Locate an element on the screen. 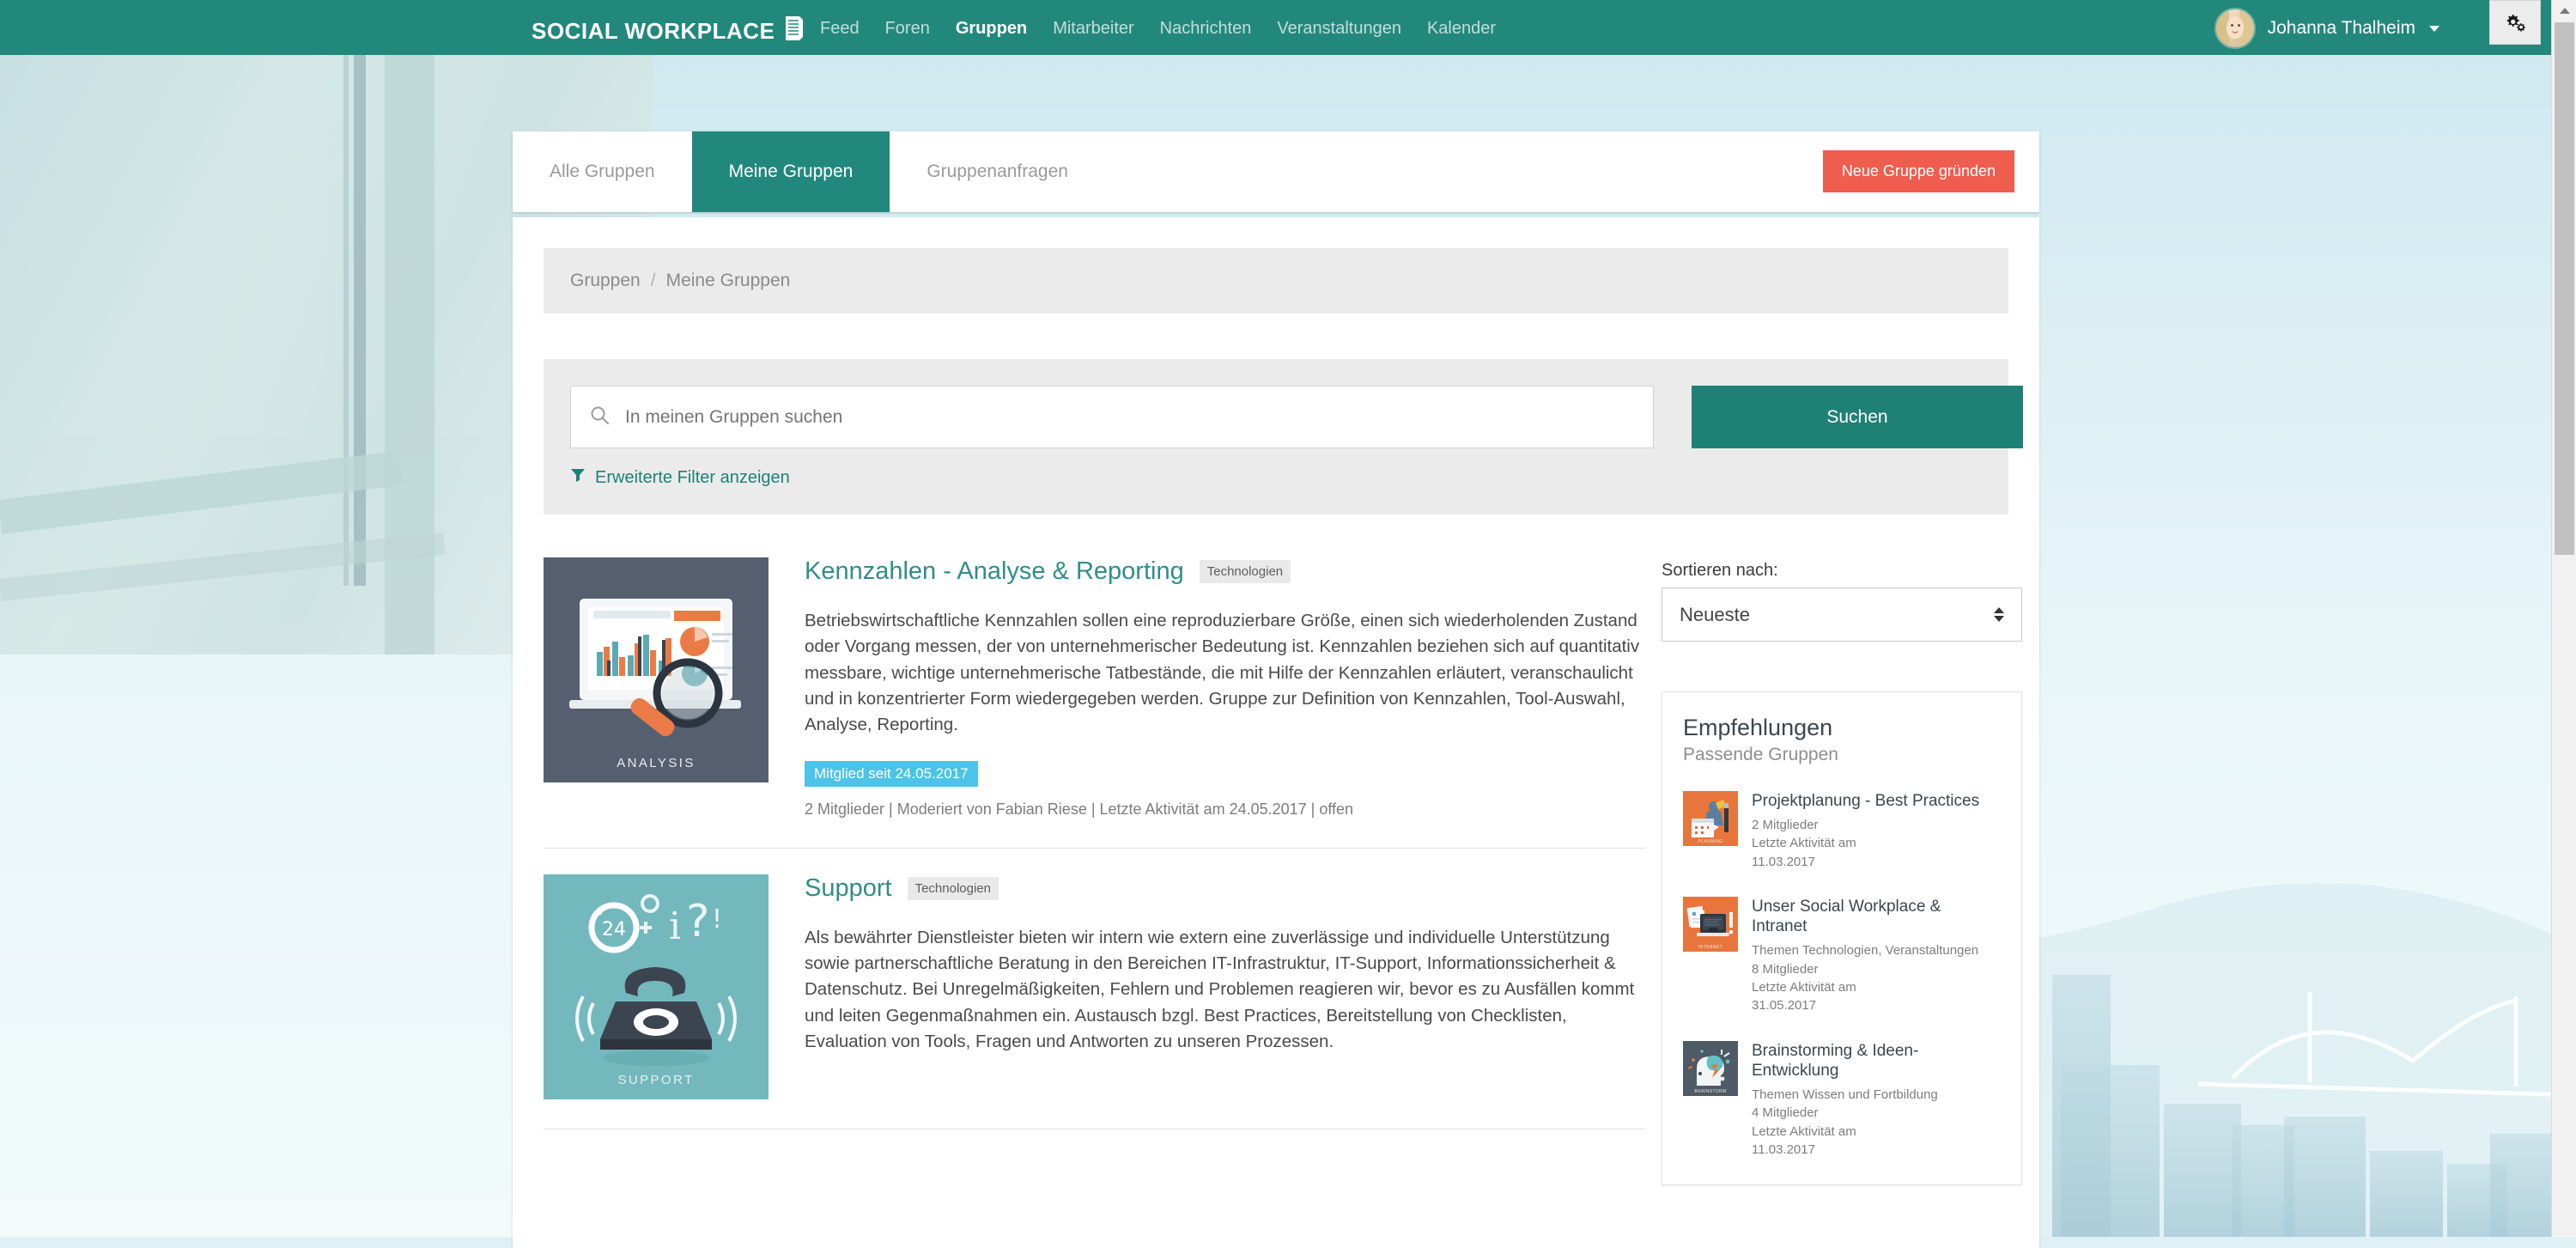 The image size is (2576, 1248). thumbnail-caption: INTRANET is located at coordinates (1711, 948).